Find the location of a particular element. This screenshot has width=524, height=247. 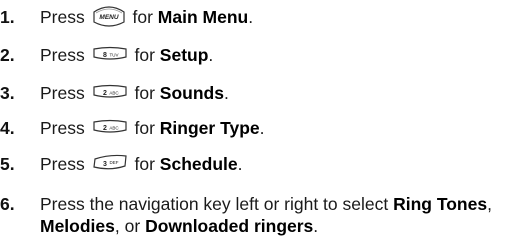

step-number: 5. is located at coordinates (7, 164).